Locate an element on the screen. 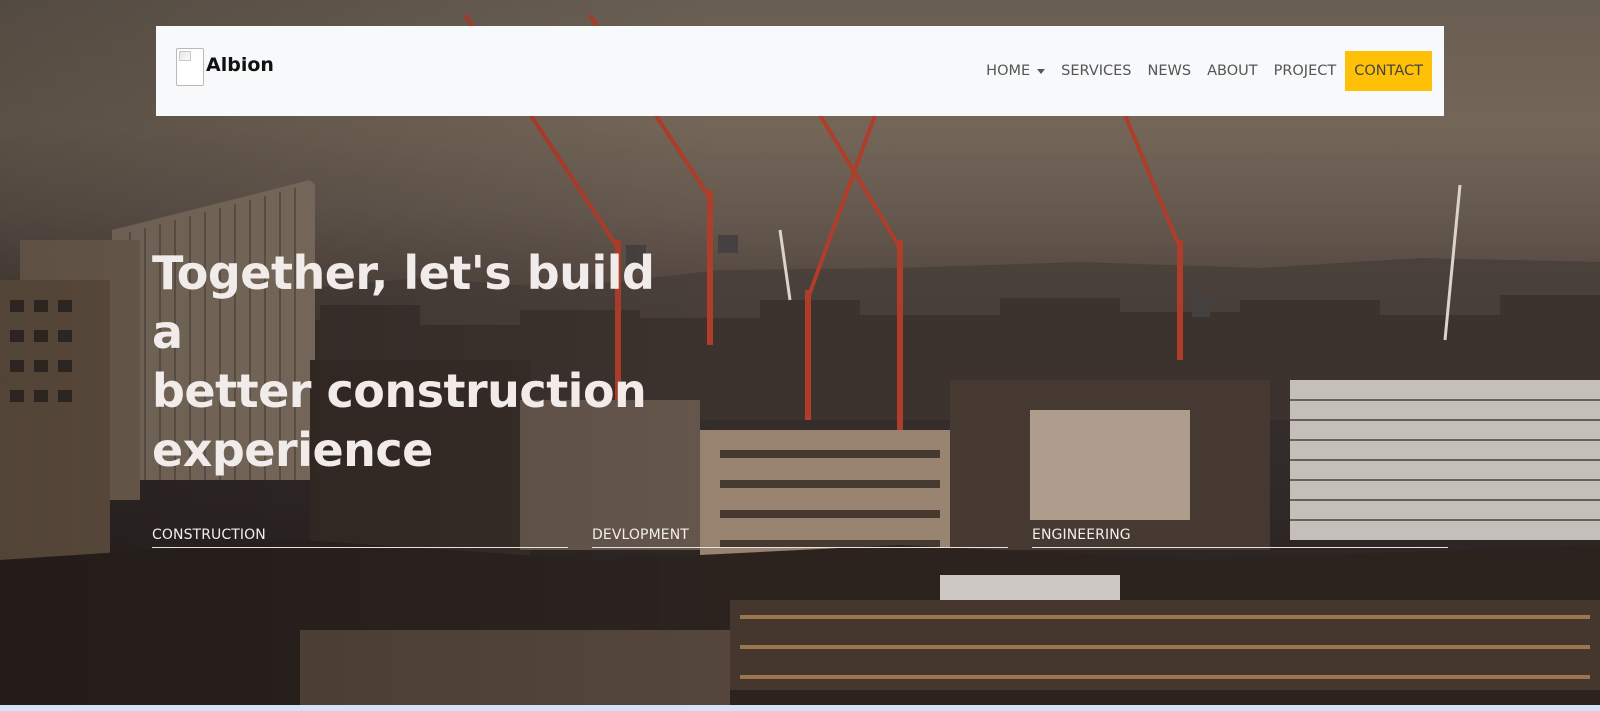 The height and width of the screenshot is (711, 1600). nav-item-label: ABOUT is located at coordinates (1232, 71).